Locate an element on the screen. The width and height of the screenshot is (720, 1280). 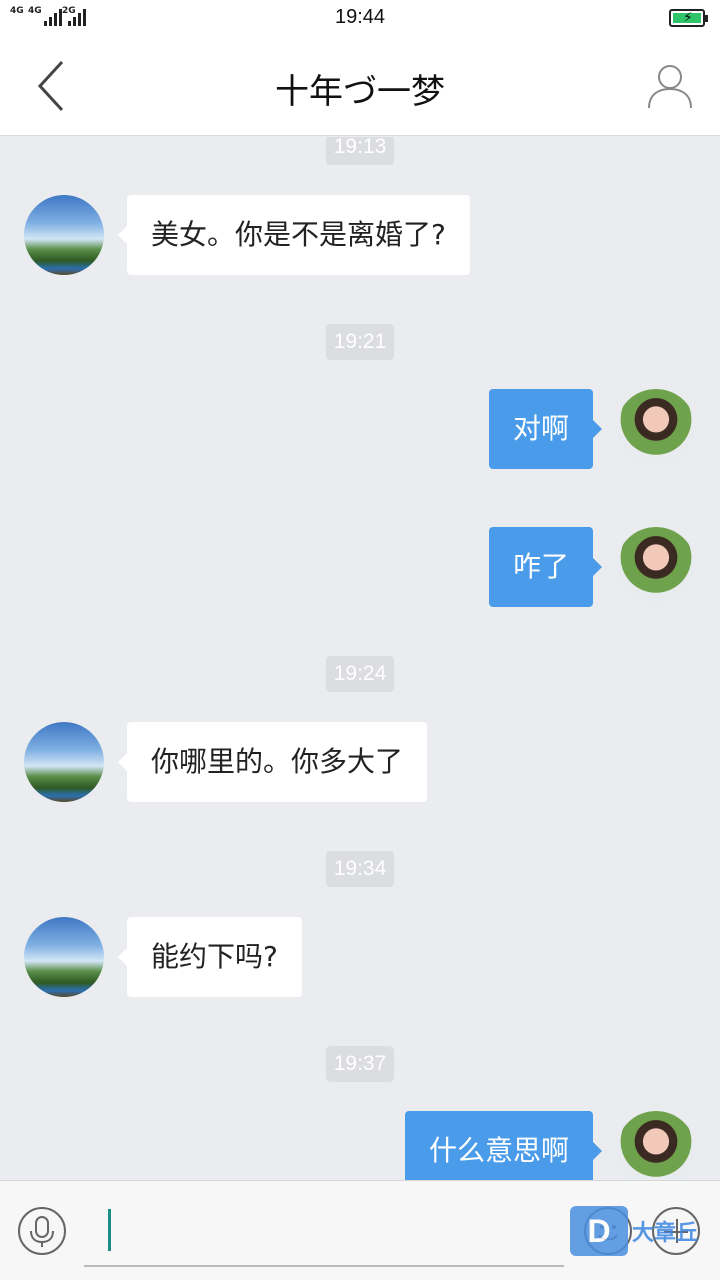
profile-button is located at coordinates (670, 86).